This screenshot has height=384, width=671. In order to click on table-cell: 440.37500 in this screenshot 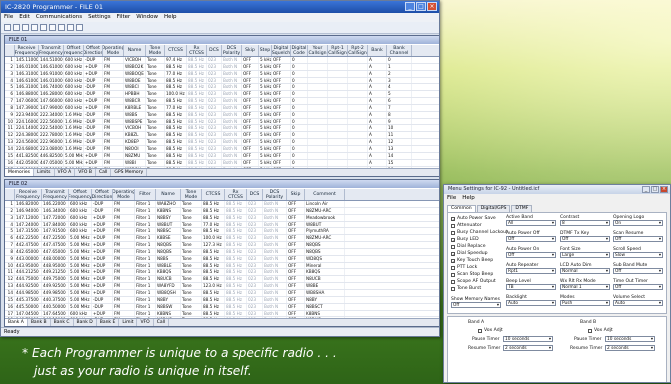, I will do `click(55, 299)`.